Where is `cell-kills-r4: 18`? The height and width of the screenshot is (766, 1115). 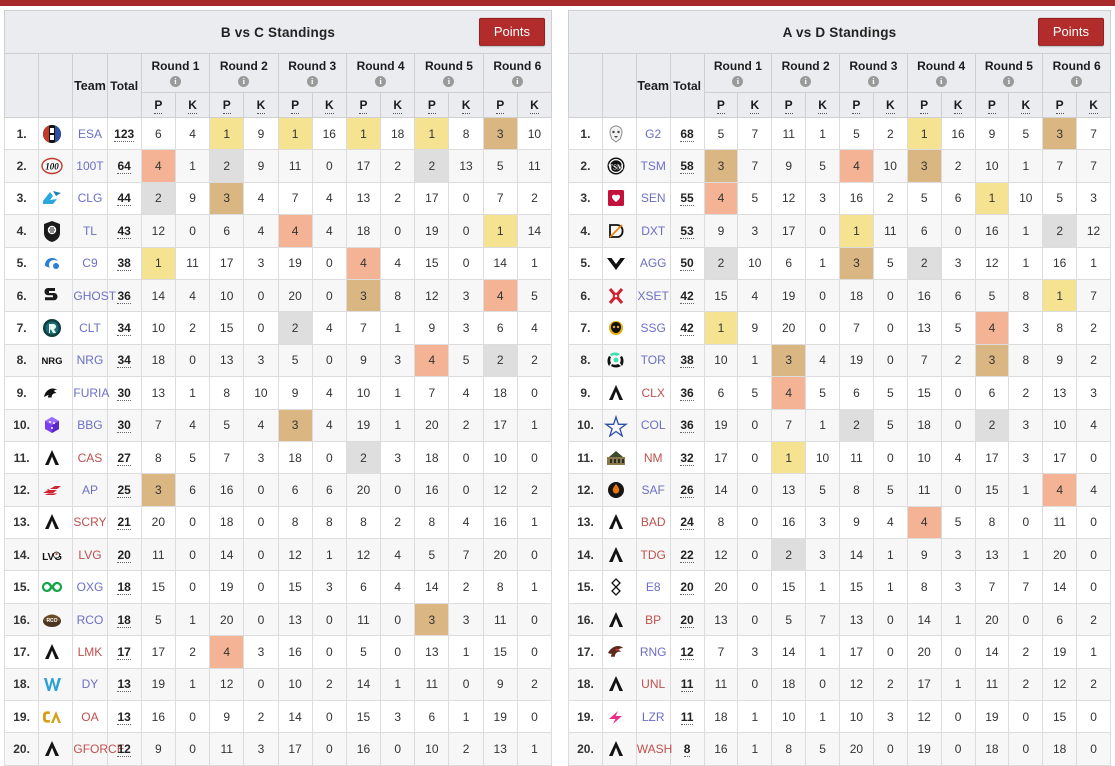 cell-kills-r4: 18 is located at coordinates (398, 133).